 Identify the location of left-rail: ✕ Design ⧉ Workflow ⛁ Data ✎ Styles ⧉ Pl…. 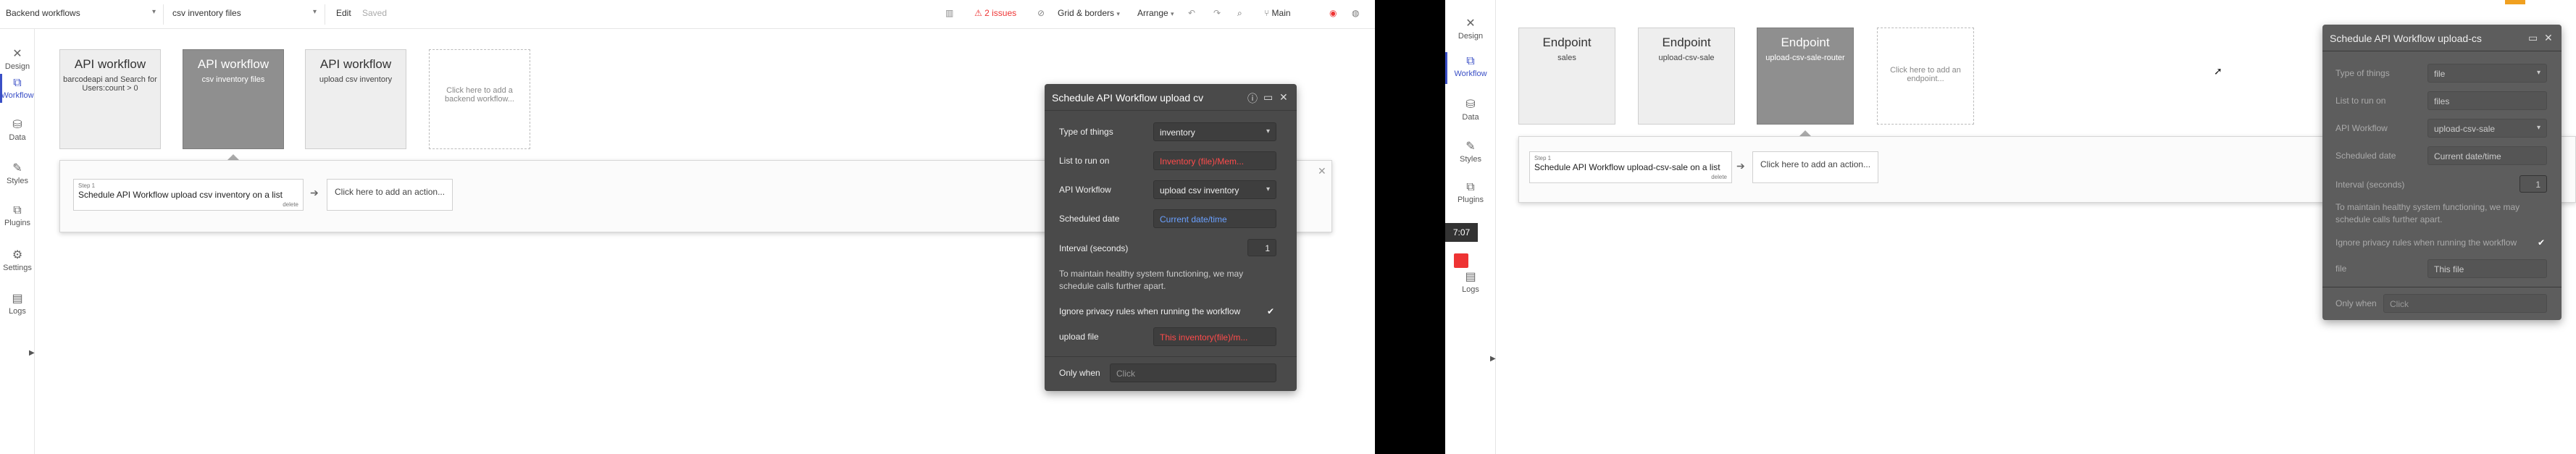
(17, 241).